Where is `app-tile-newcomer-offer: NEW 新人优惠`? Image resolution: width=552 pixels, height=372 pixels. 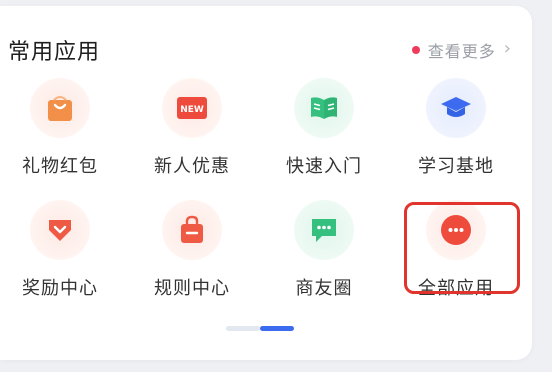 app-tile-newcomer-offer: NEW 新人优惠 is located at coordinates (192, 138).